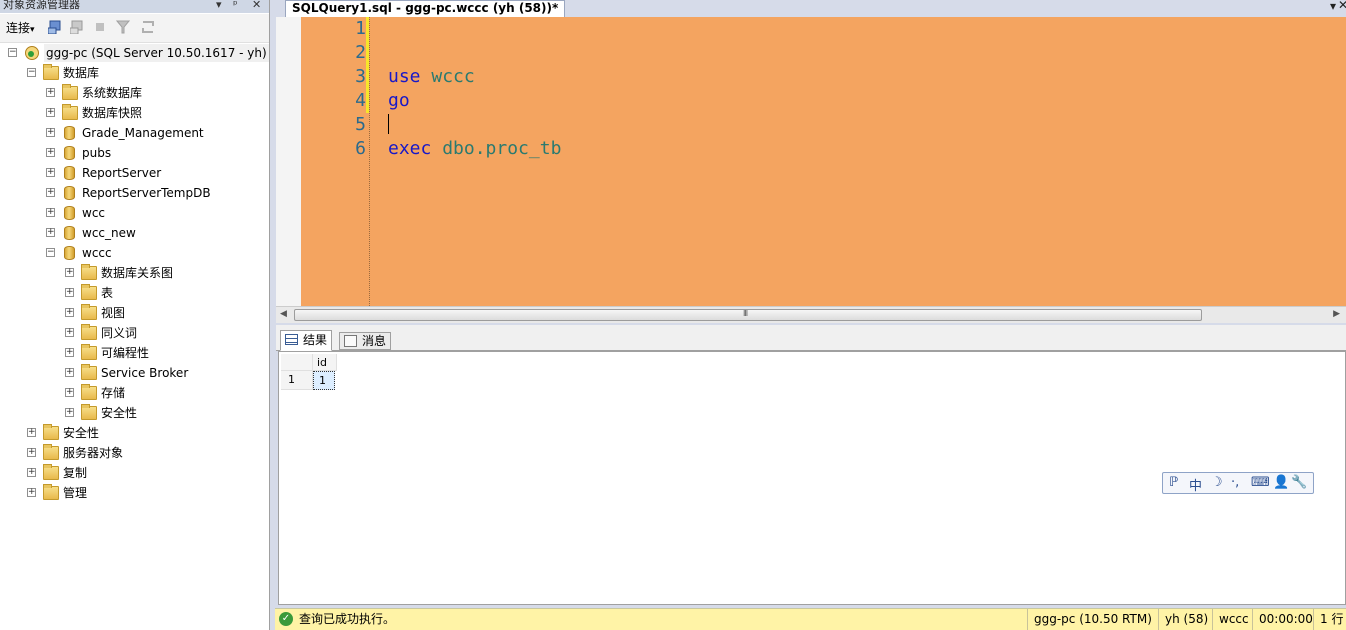 The image size is (1346, 630). I want to click on grid-corner, so click(297, 362).